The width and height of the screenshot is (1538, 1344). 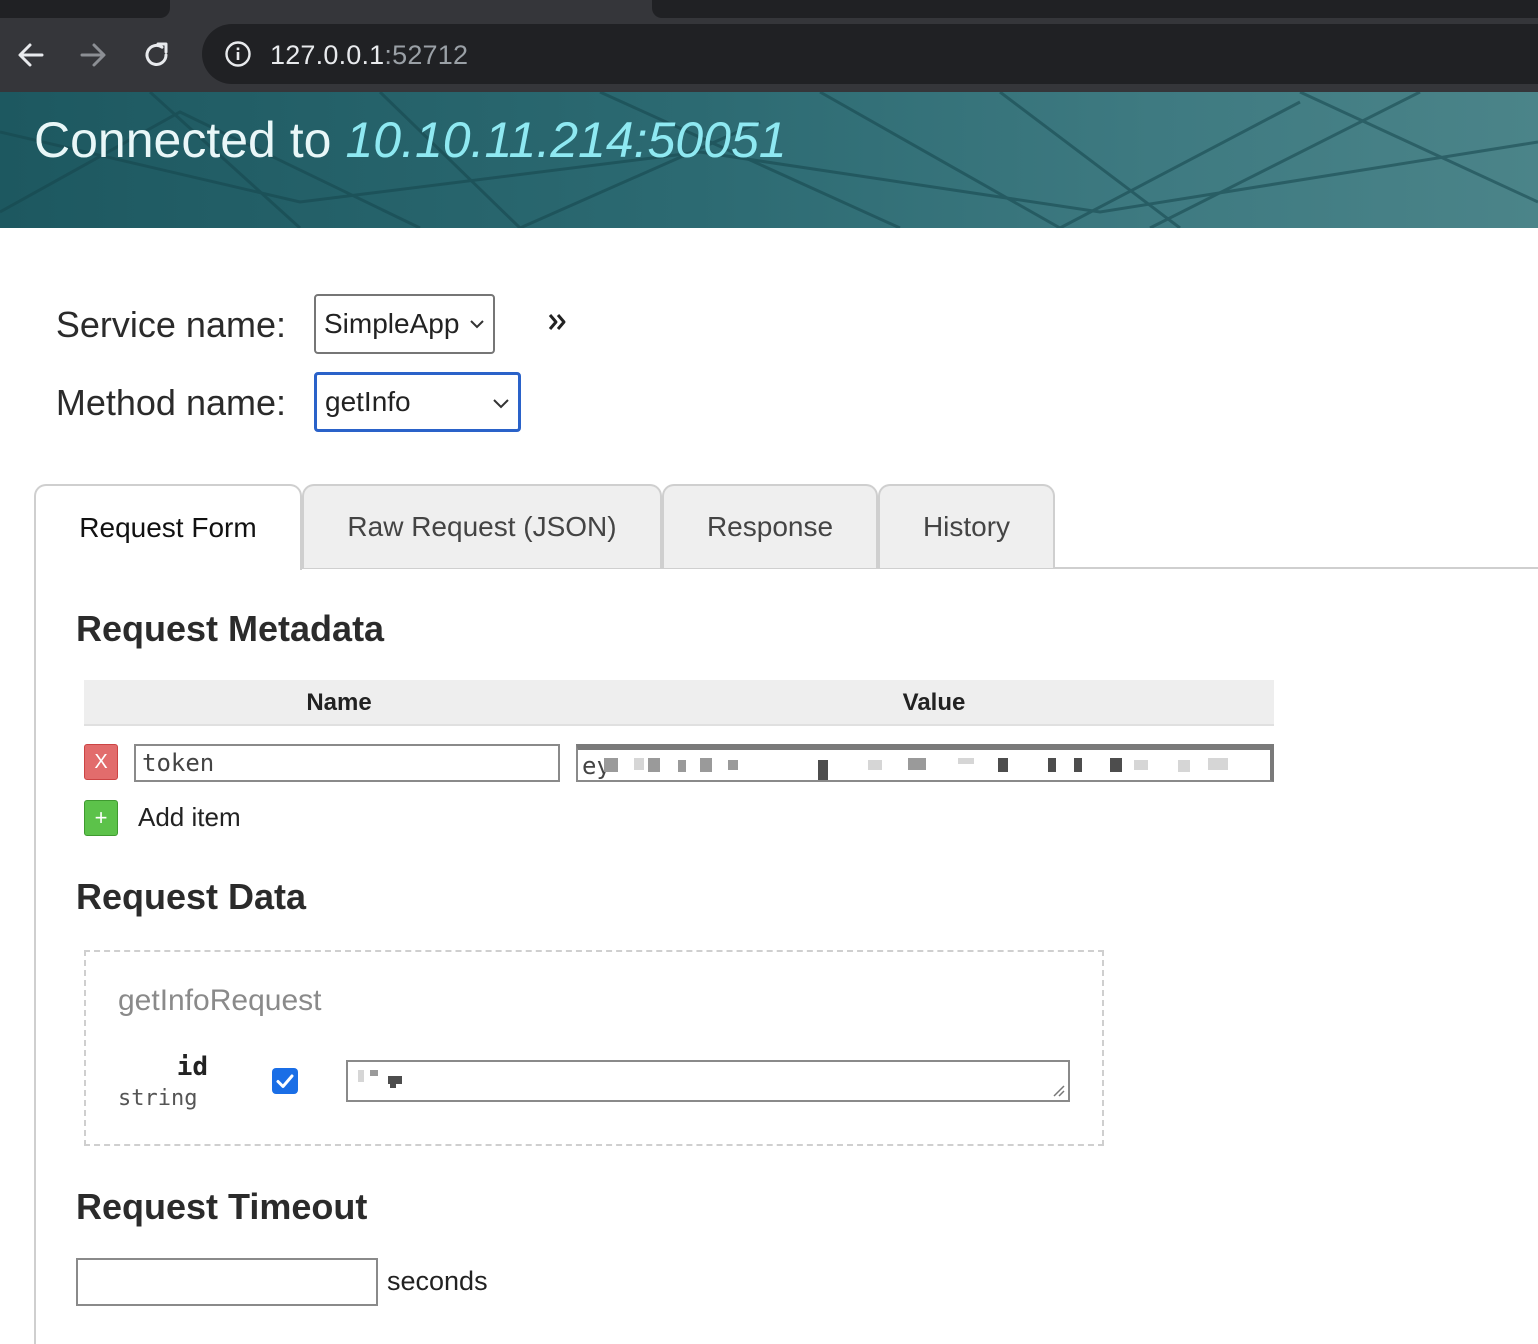 I want to click on method-selected-value: getInfo, so click(x=368, y=401).